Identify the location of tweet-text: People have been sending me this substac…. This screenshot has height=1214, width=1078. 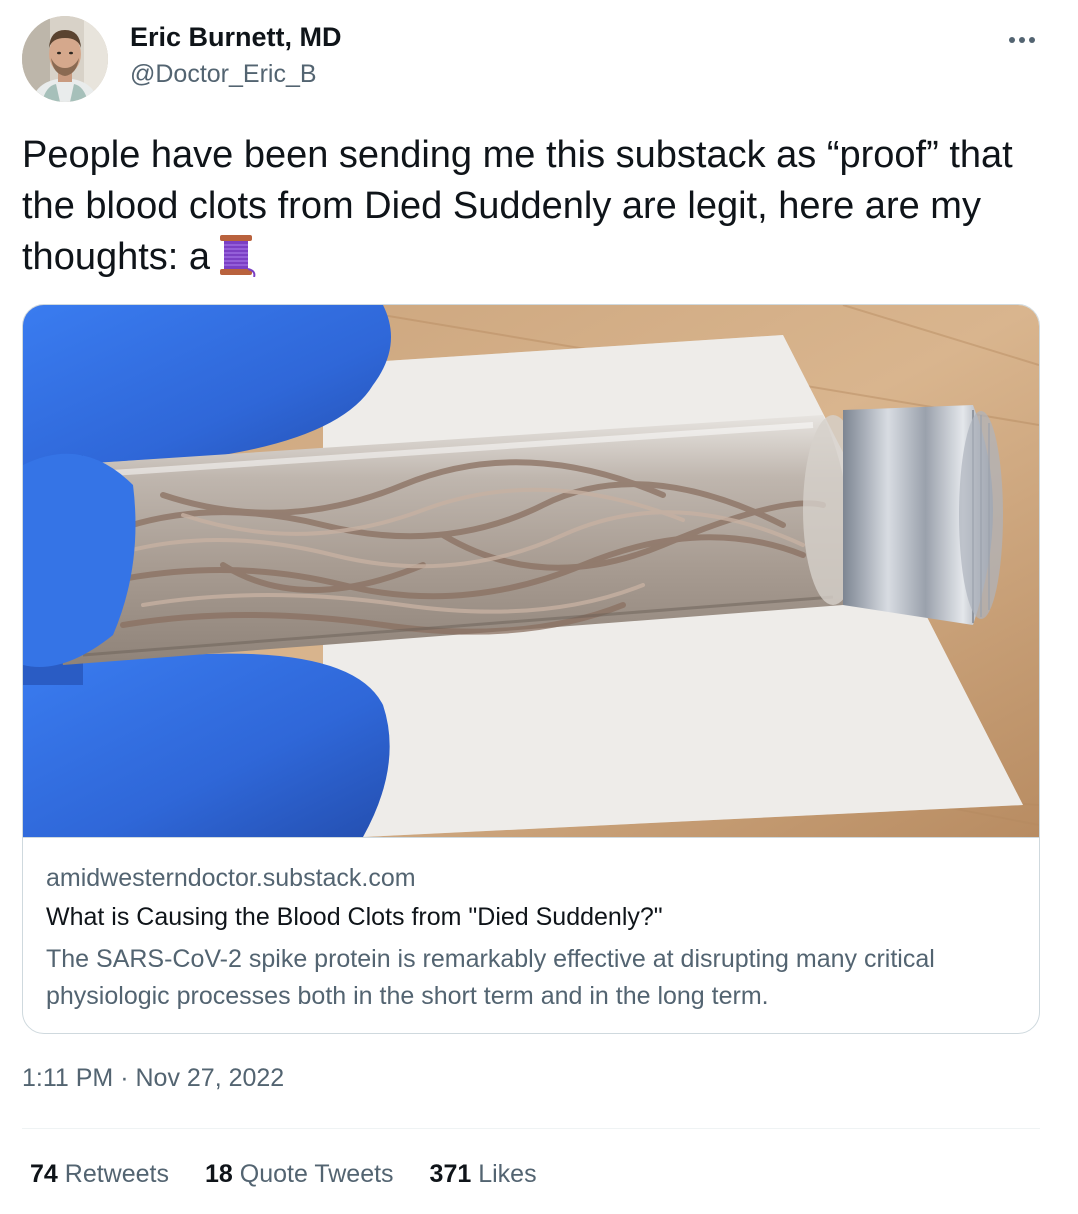
(537, 206).